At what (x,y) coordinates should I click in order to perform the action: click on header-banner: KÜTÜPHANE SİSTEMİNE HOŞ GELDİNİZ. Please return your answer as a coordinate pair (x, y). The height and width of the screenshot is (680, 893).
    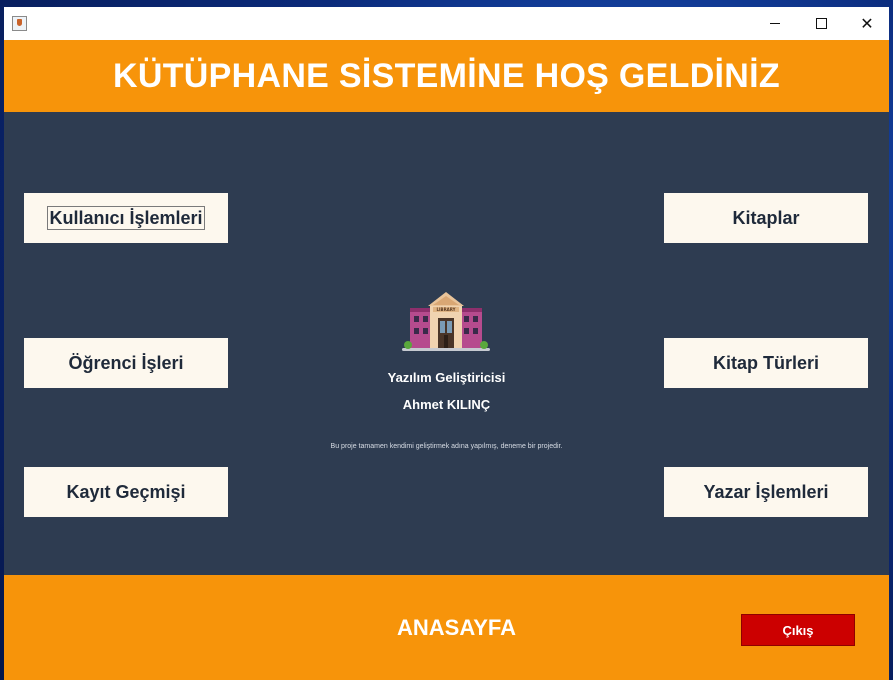
    Looking at the image, I should click on (446, 76).